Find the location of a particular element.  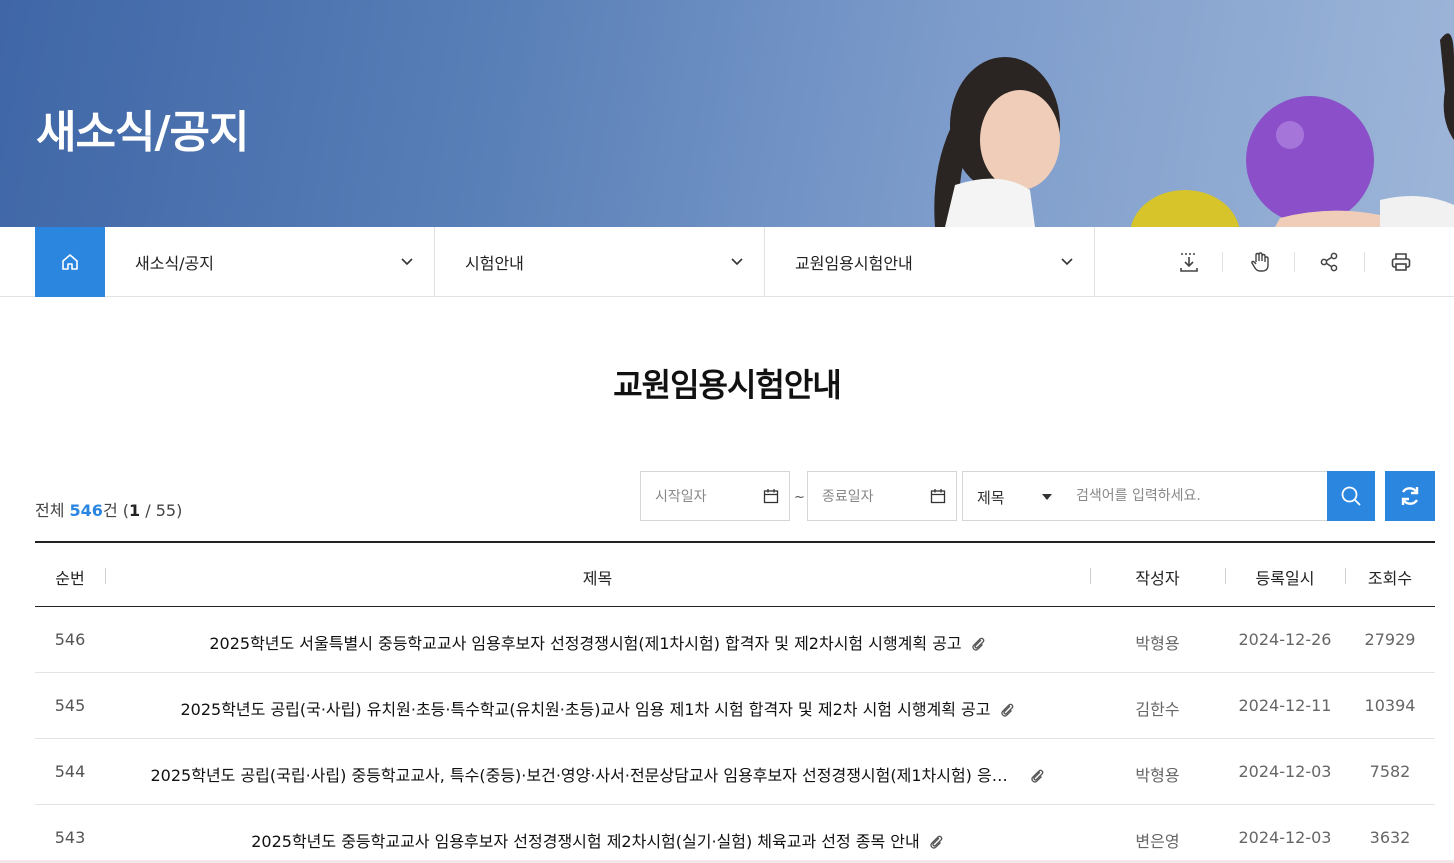

end-date-field: 종료일자 is located at coordinates (882, 496).